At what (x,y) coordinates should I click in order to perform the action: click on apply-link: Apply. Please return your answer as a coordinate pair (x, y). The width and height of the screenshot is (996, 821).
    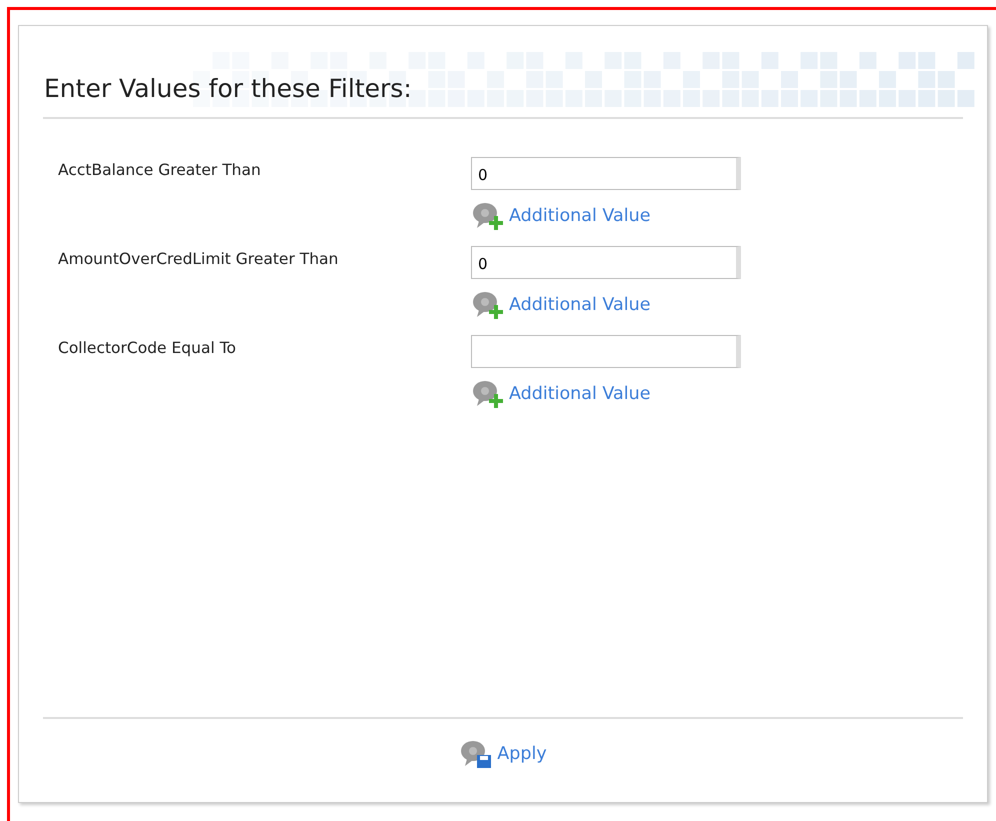
    Looking at the image, I should click on (503, 754).